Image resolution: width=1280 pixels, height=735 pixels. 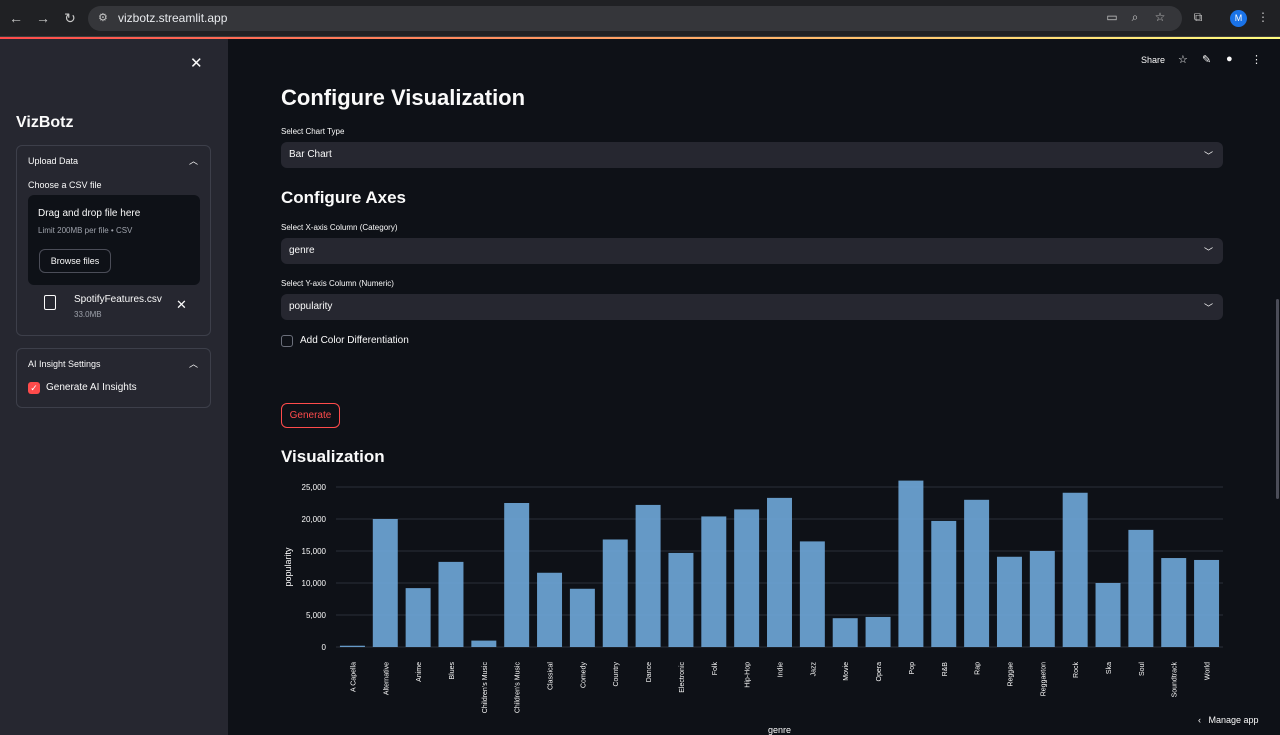 I want to click on x-tick-label: Alternative, so click(x=386, y=678).